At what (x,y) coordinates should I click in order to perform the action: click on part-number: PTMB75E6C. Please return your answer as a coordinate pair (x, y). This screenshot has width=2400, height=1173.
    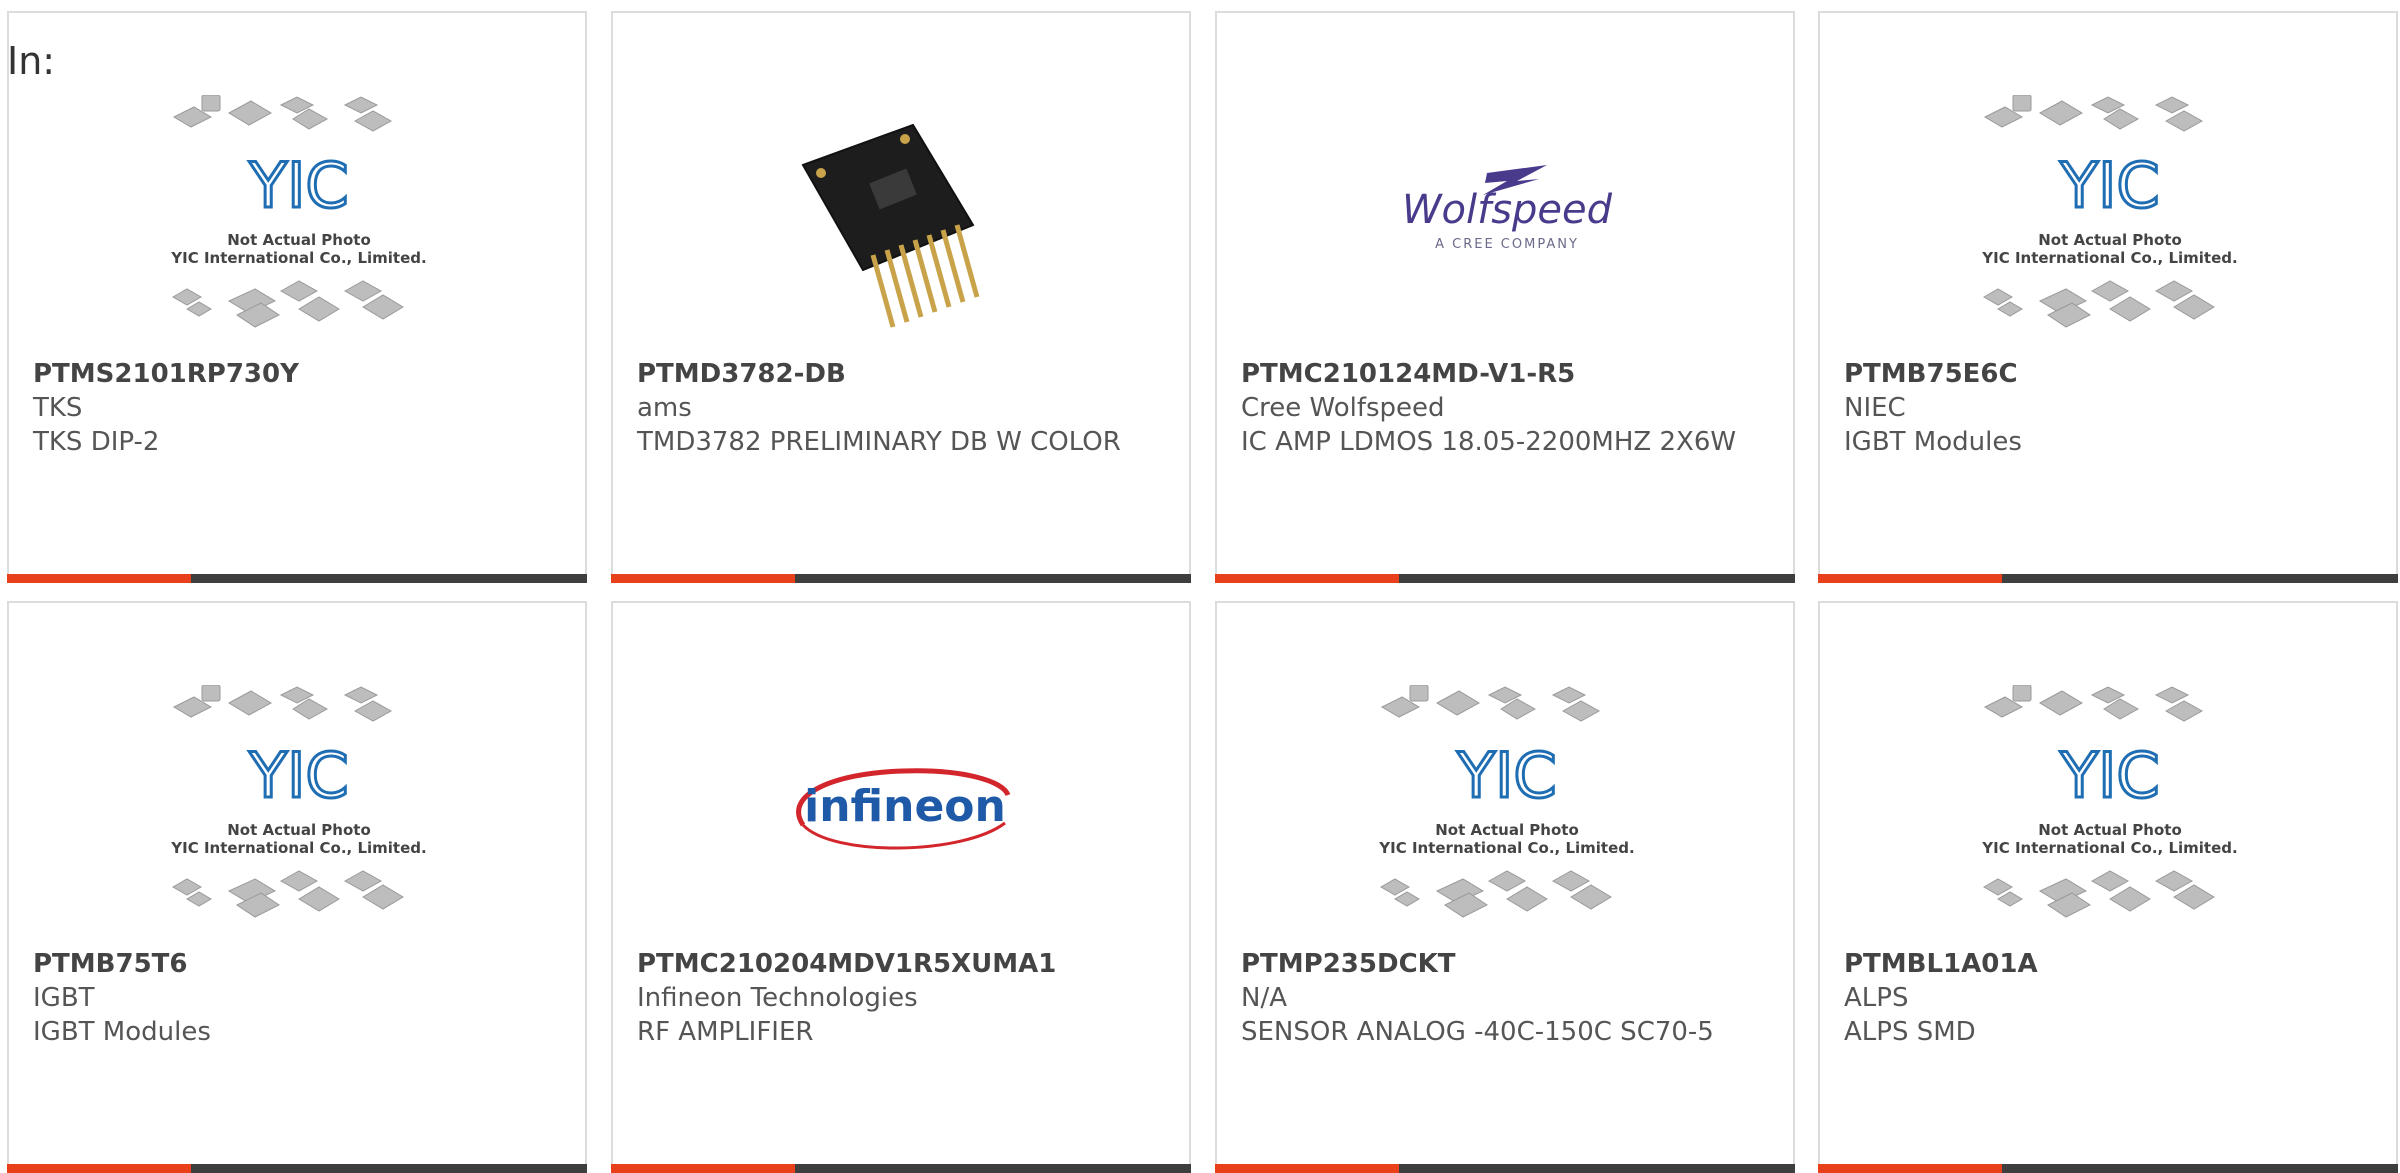
    Looking at the image, I should click on (2110, 374).